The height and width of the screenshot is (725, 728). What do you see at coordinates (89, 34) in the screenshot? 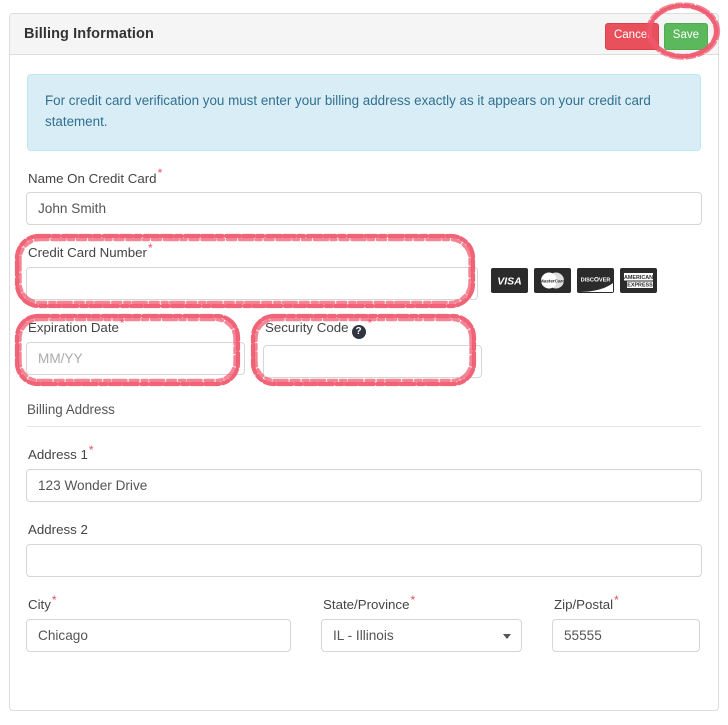
I see `page-title: Billing Information` at bounding box center [89, 34].